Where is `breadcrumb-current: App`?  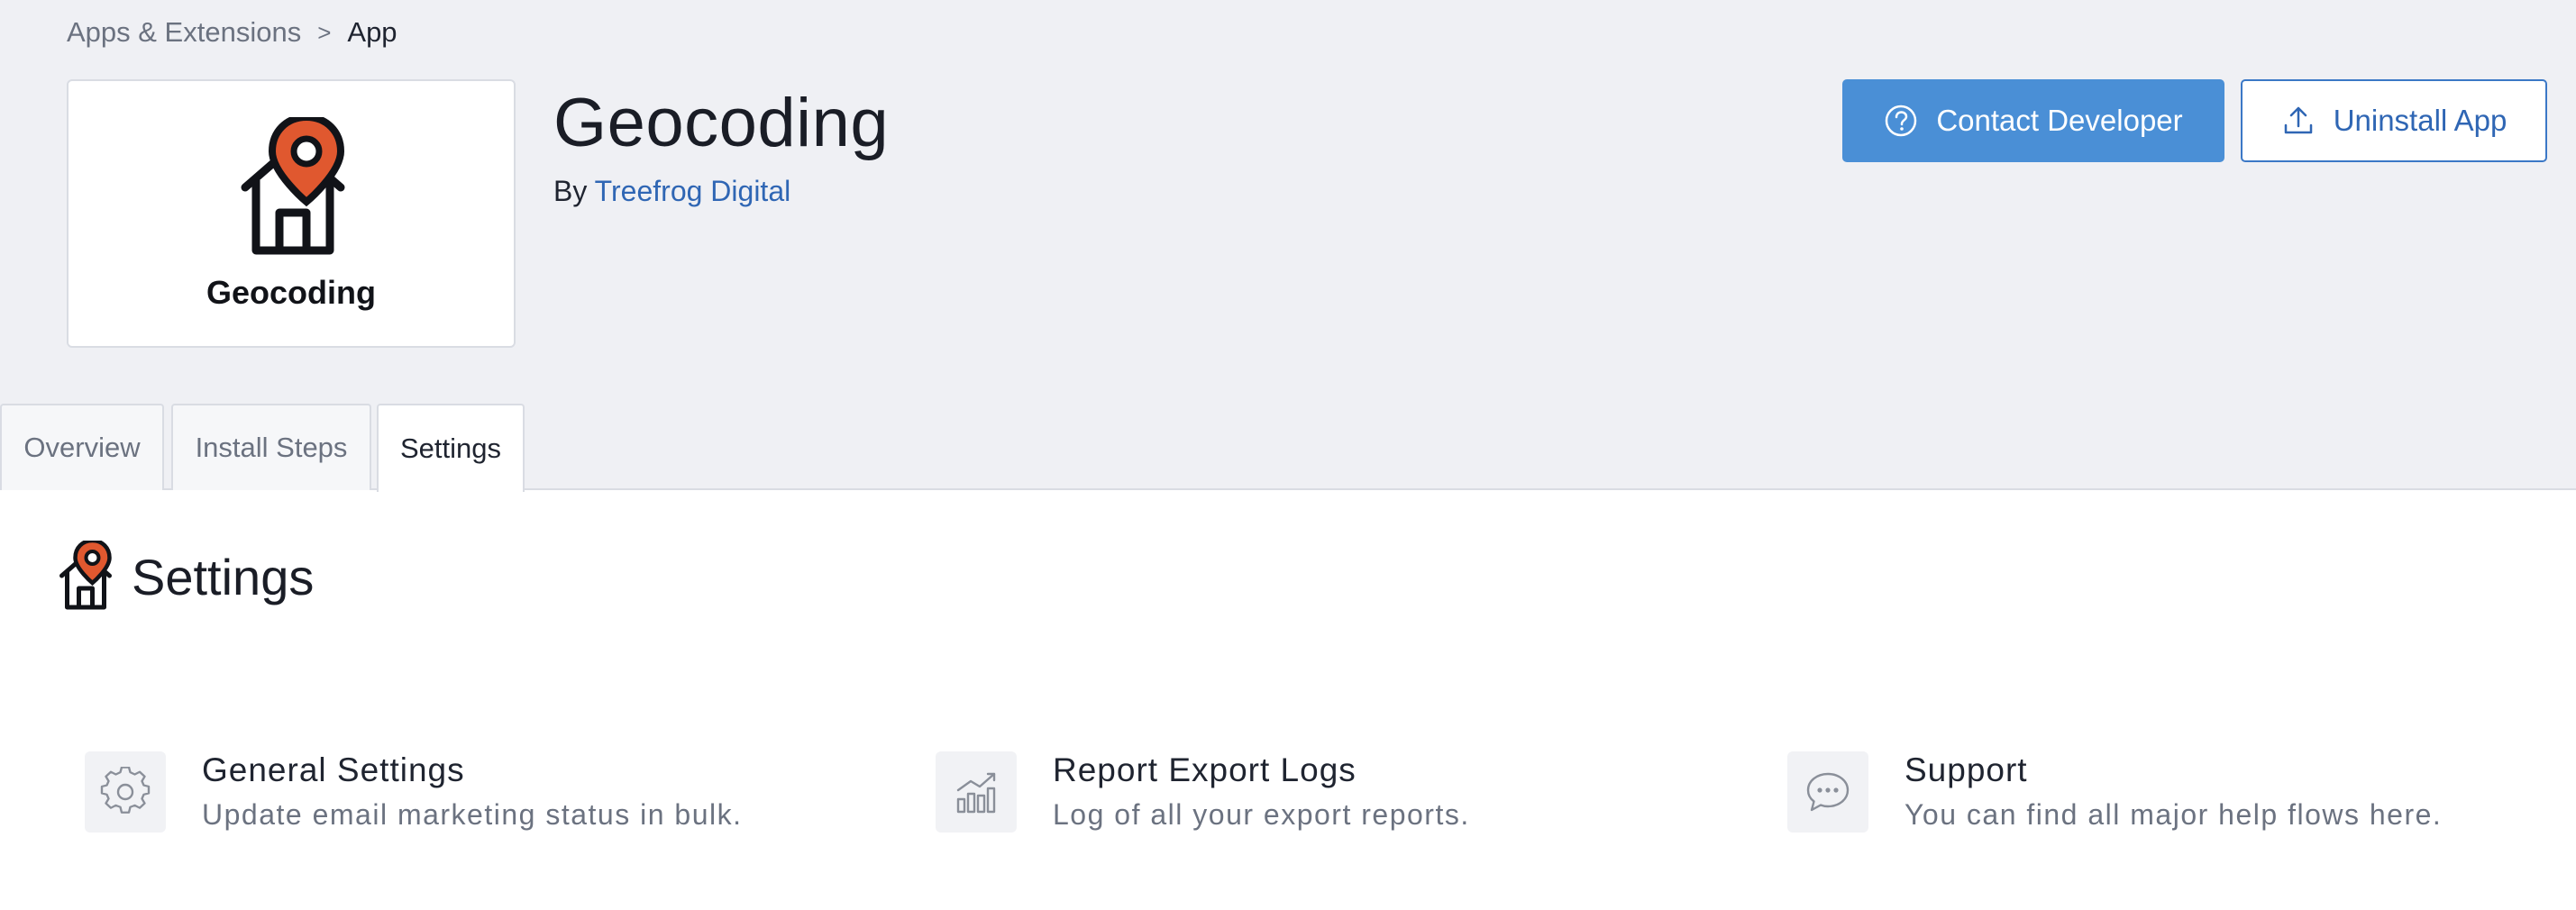 breadcrumb-current: App is located at coordinates (372, 32).